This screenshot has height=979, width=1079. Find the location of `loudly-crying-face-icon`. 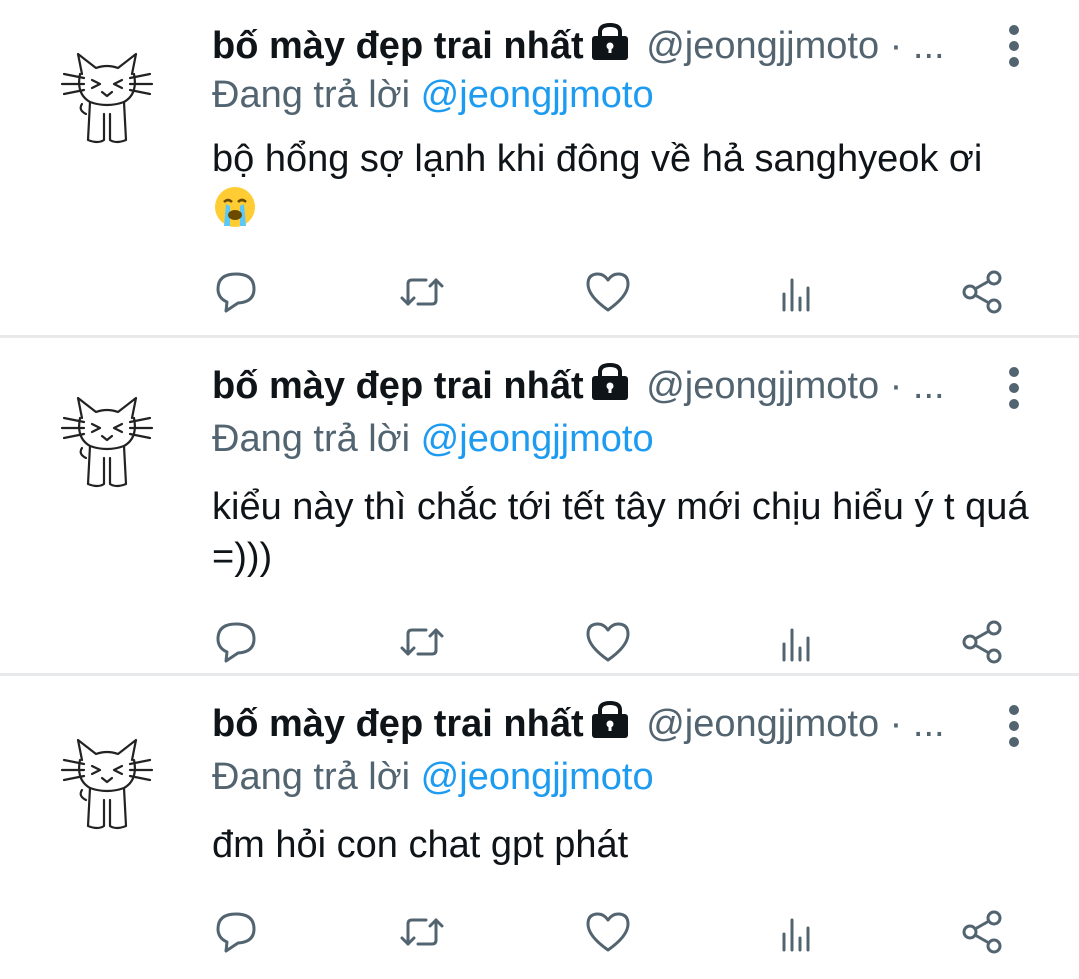

loudly-crying-face-icon is located at coordinates (235, 207).